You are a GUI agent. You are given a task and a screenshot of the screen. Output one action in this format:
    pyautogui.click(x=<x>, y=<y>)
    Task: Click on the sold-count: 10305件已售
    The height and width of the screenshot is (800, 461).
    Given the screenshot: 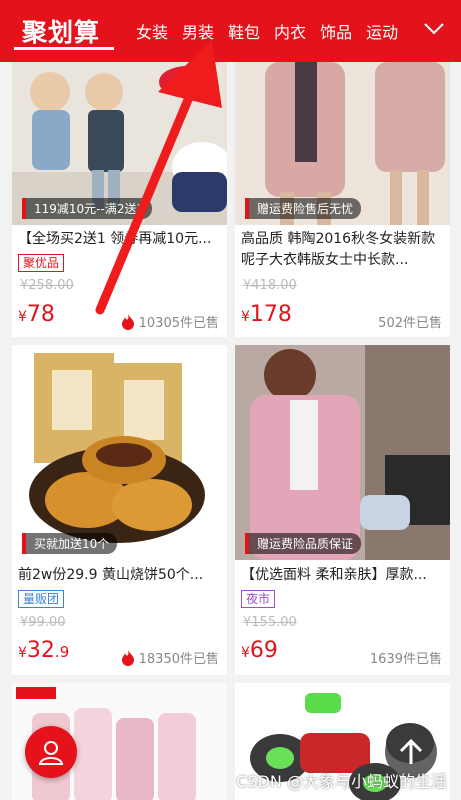 What is the action you would take?
    pyautogui.click(x=170, y=321)
    